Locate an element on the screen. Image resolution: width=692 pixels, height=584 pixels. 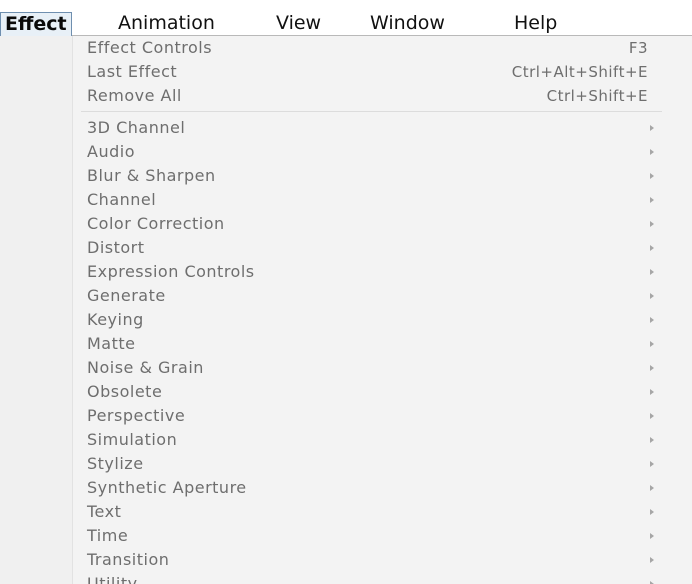
menu-item-generate: Generate is located at coordinates (382, 296).